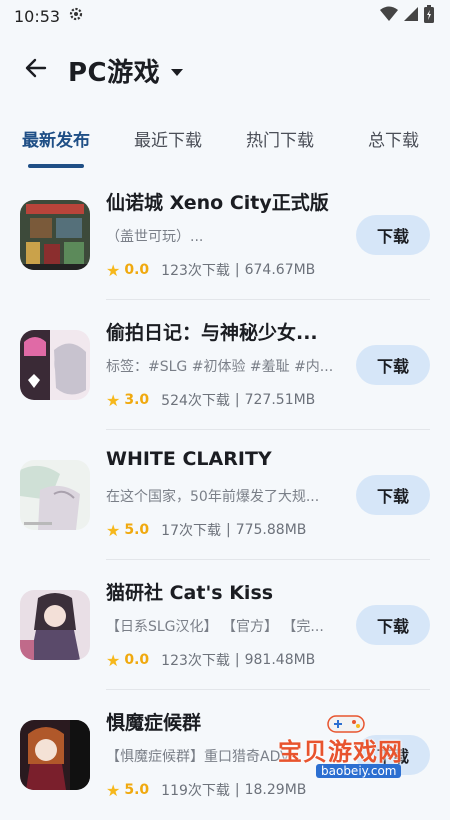 This screenshot has height=820, width=450. I want to click on caret-down-icon, so click(177, 72).